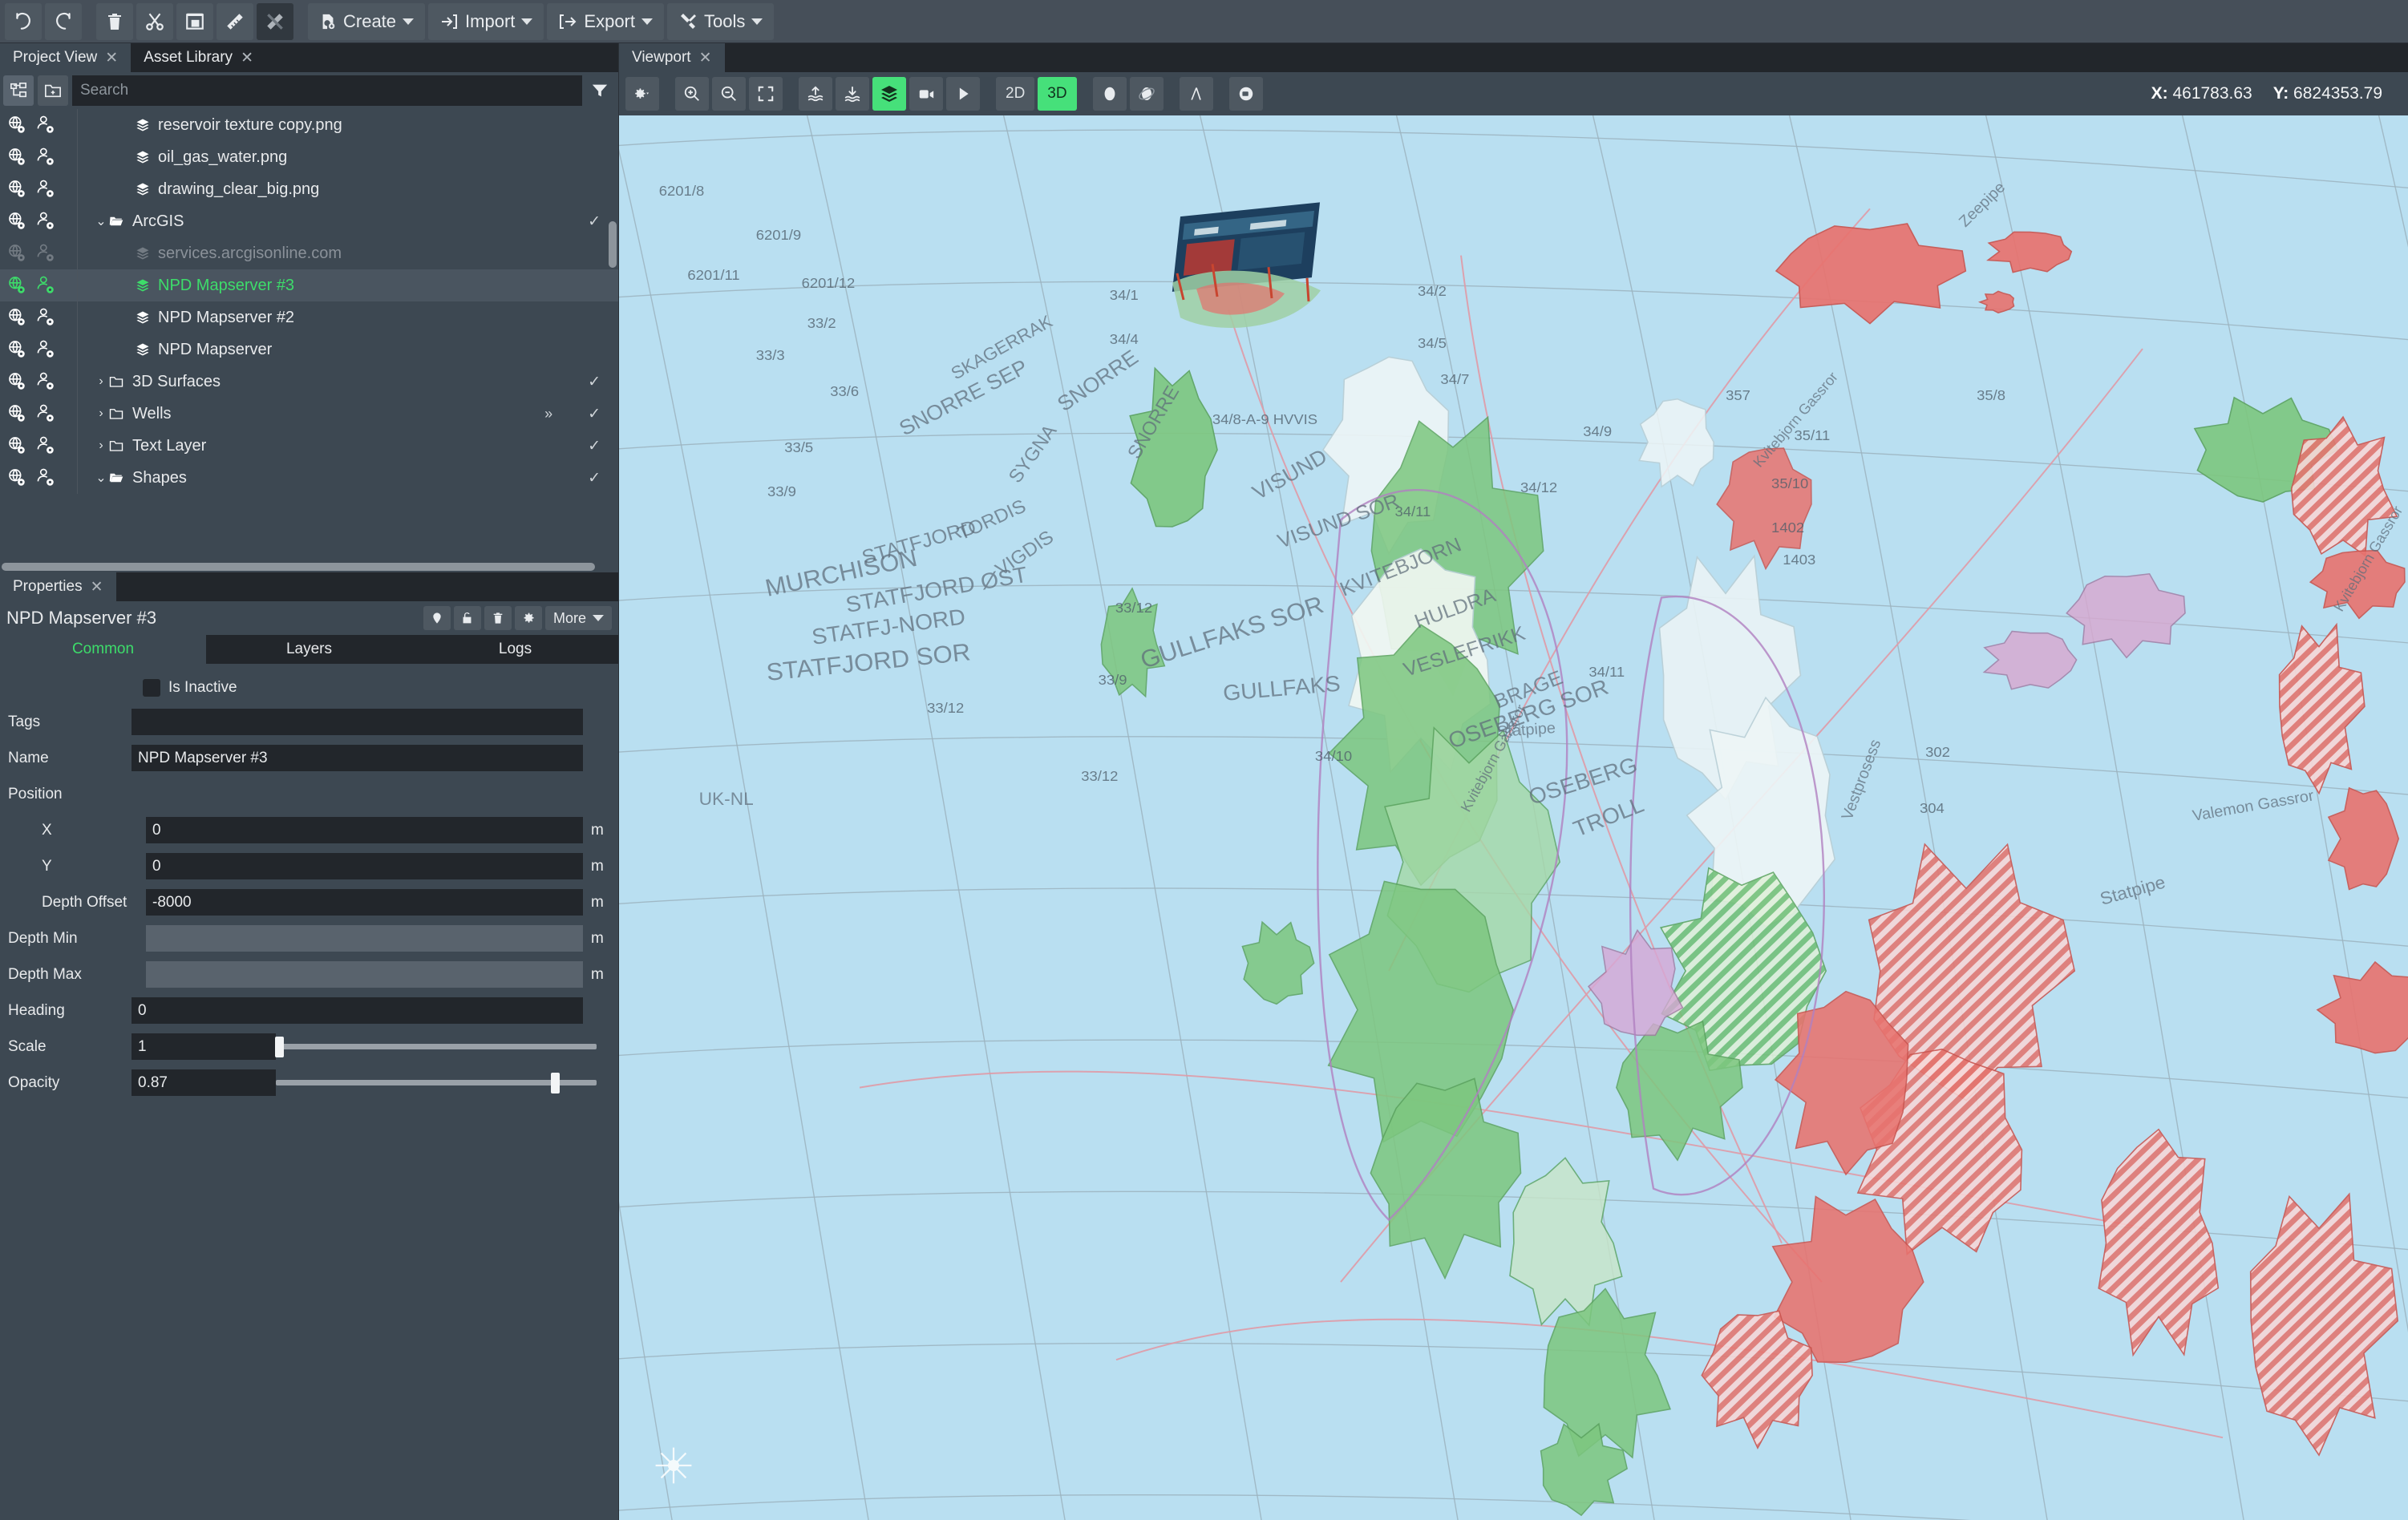 The image size is (2408, 1520). What do you see at coordinates (309, 285) in the screenshot?
I see `tree-item-npd-mapserver-3: NPD Mapserver #3` at bounding box center [309, 285].